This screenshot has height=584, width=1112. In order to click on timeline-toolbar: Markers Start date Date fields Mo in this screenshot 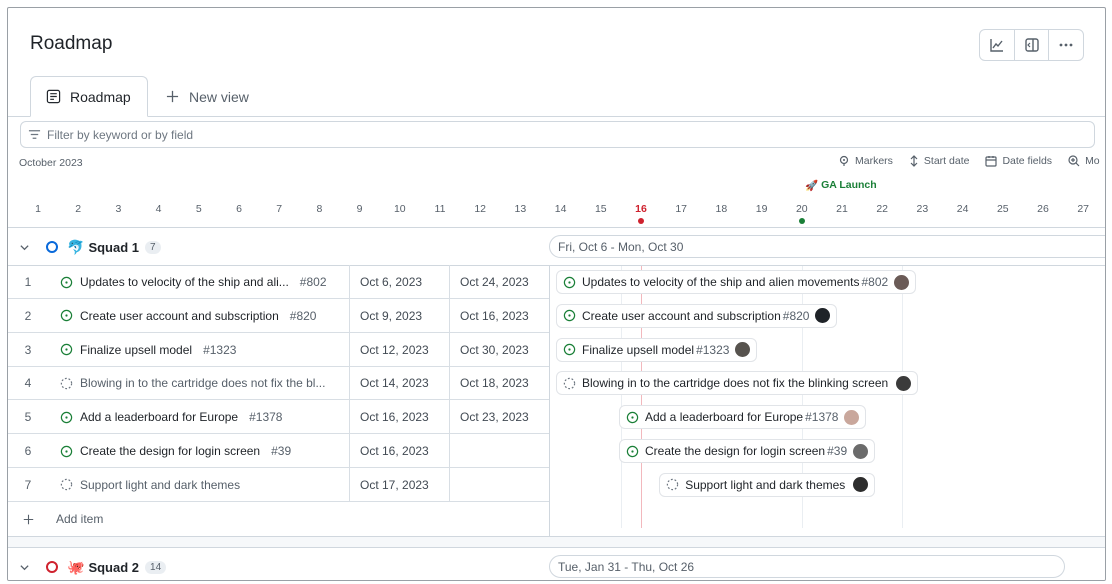, I will do `click(969, 161)`.